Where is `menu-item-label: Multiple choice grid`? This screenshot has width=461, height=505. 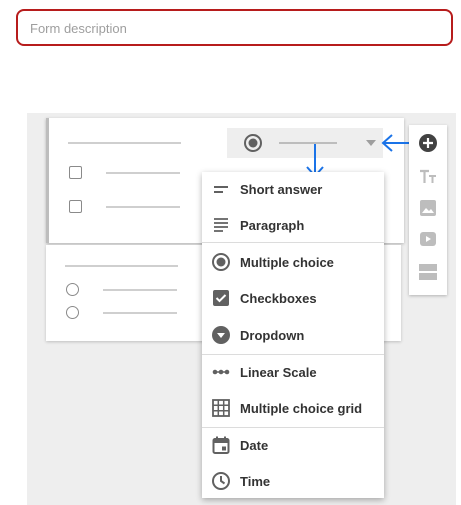
menu-item-label: Multiple choice grid is located at coordinates (301, 408).